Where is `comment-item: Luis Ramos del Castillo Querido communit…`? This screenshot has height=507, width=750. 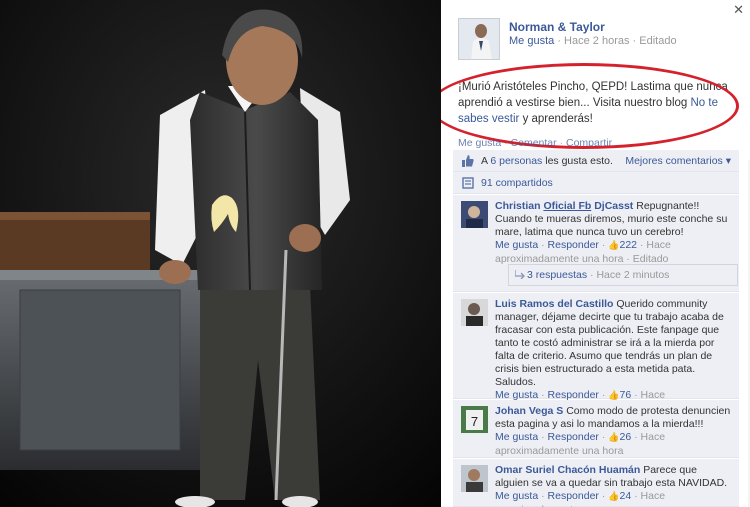 comment-item: Luis Ramos del Castillo Querido communit… is located at coordinates (596, 354).